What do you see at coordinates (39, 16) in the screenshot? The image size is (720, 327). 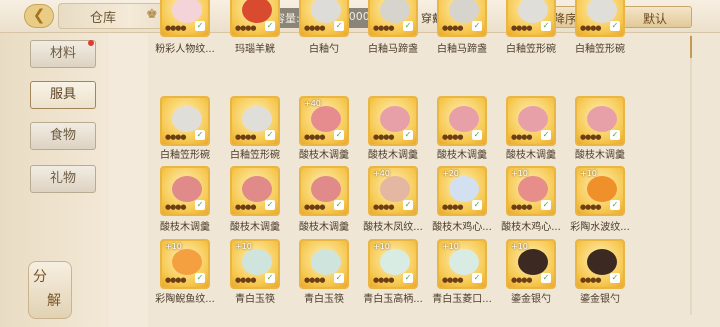 I see `back-button: ❮` at bounding box center [39, 16].